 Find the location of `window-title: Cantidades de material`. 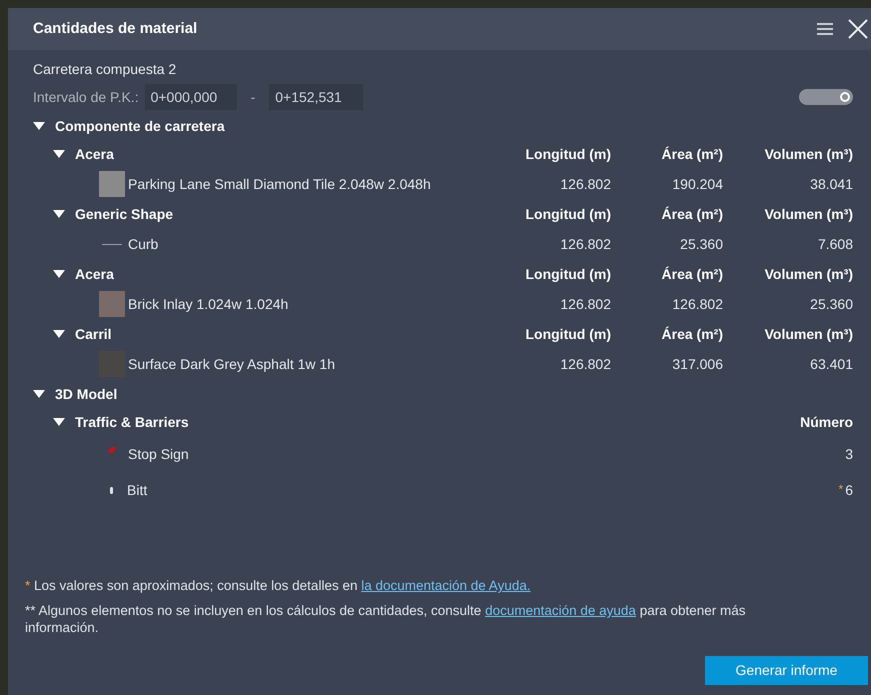

window-title: Cantidades de material is located at coordinates (115, 28).